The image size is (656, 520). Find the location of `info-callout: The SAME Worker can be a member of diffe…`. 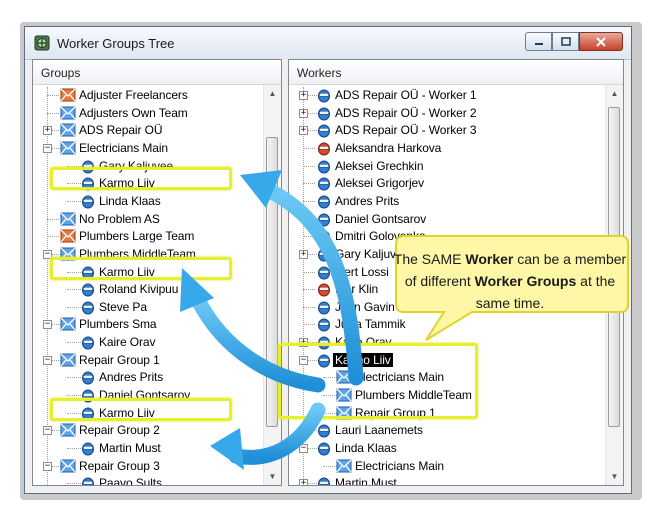

info-callout: The SAME Worker can be a member of diffe… is located at coordinates (510, 288).